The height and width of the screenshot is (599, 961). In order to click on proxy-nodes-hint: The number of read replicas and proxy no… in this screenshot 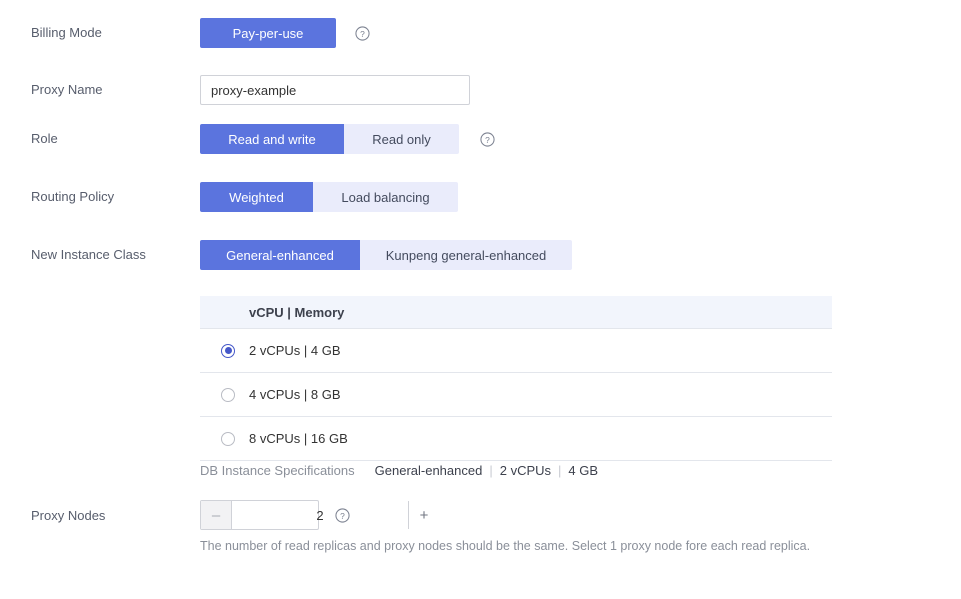, I will do `click(505, 546)`.